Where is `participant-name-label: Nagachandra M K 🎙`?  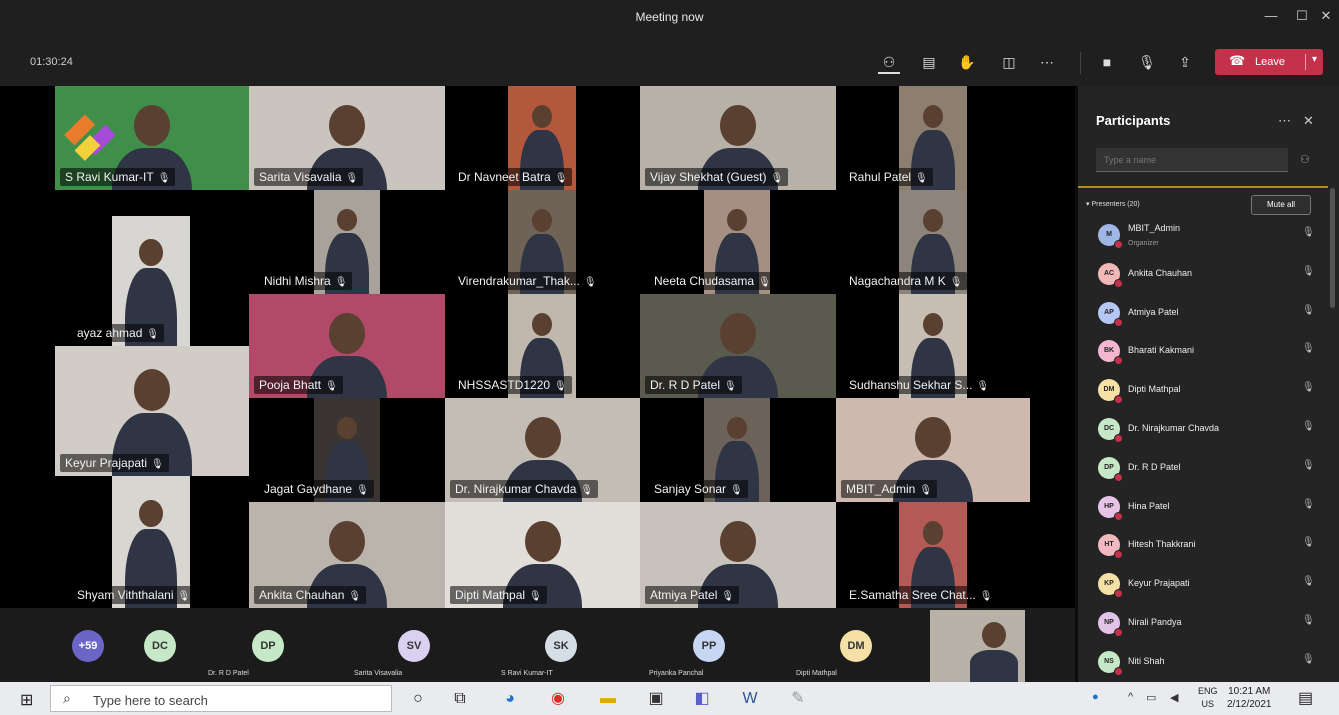 participant-name-label: Nagachandra M K 🎙 is located at coordinates (906, 281).